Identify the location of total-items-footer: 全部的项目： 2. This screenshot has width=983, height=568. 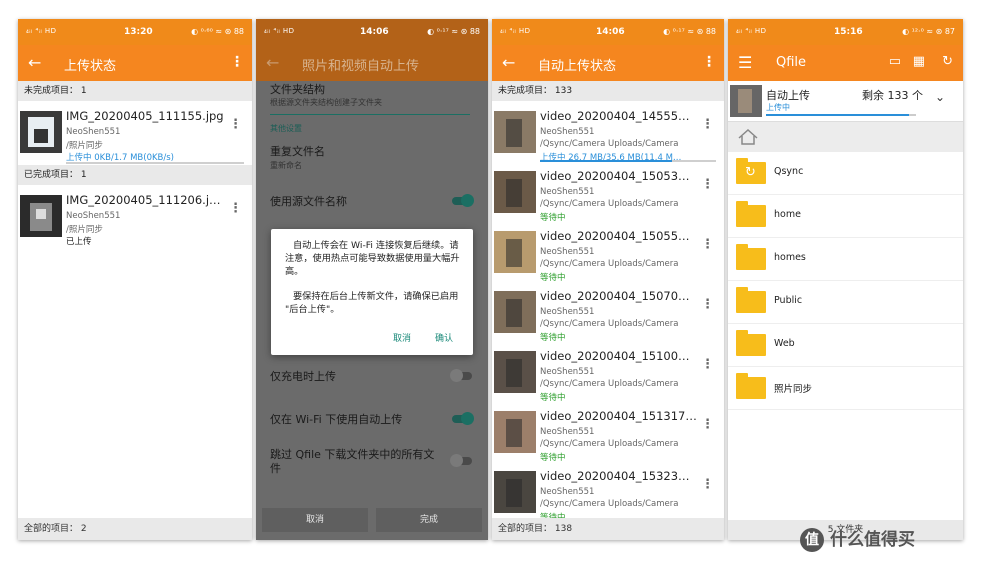
(135, 529).